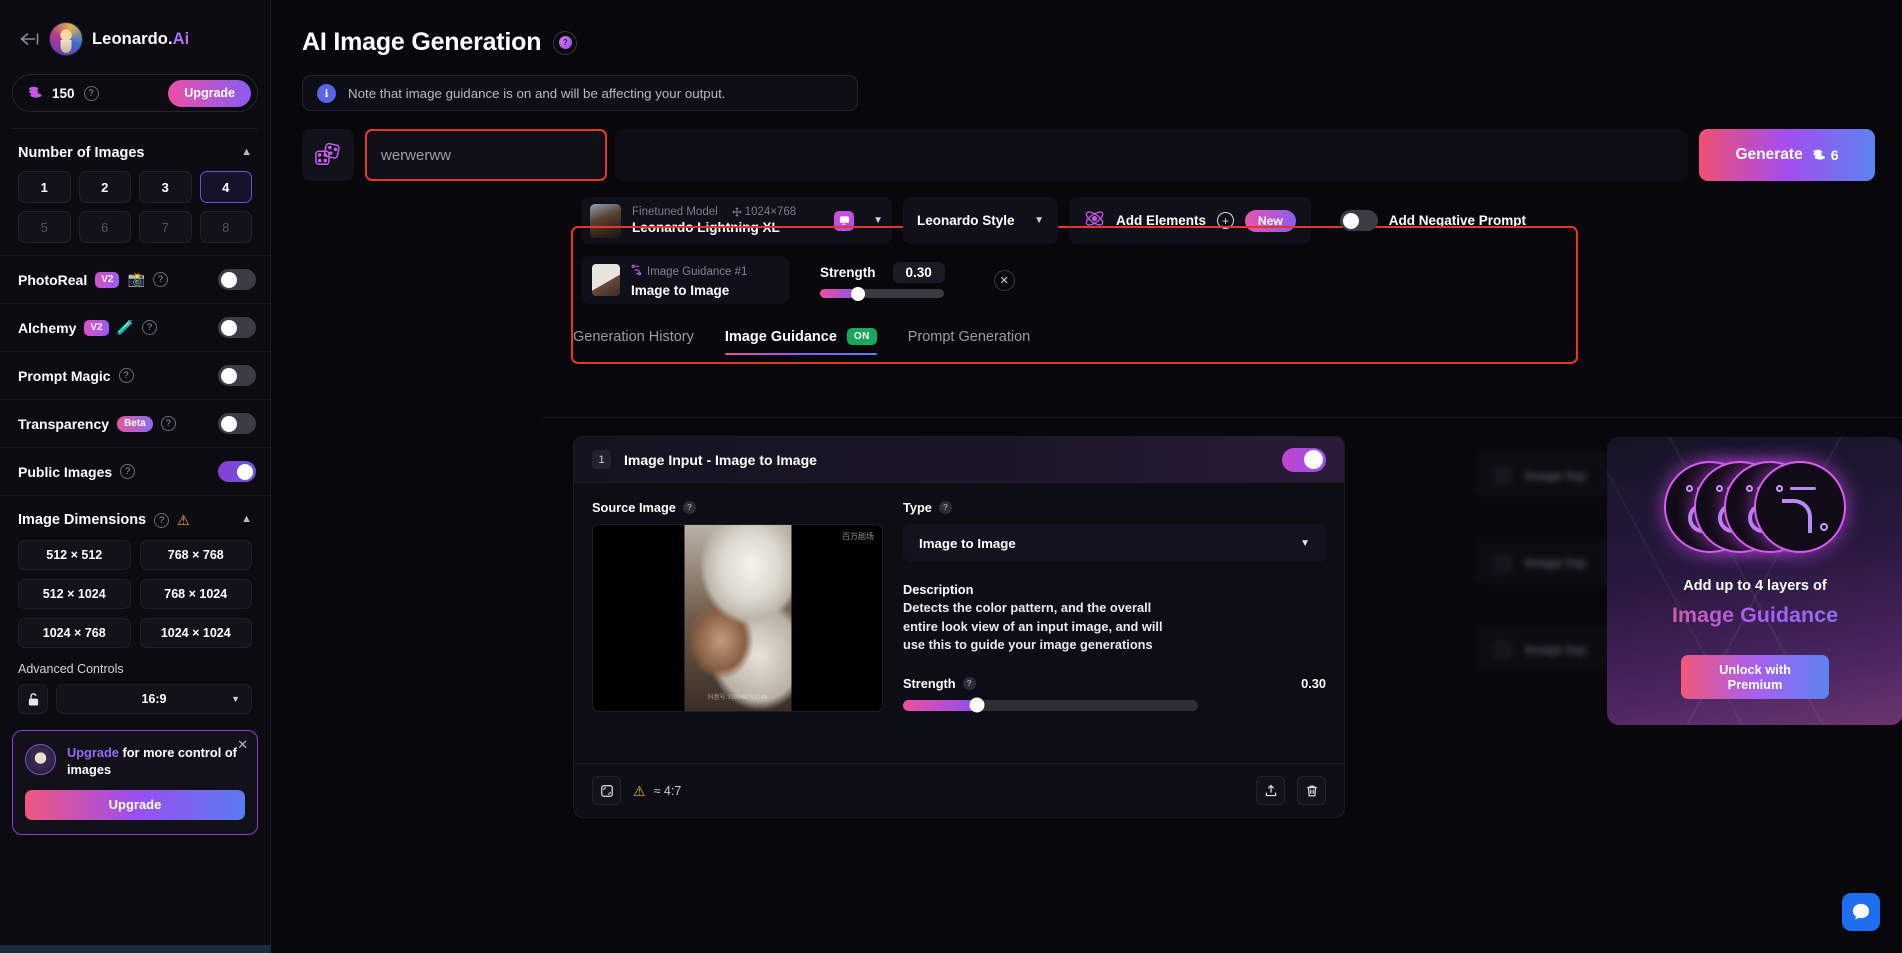  Describe the element at coordinates (1457, 220) in the screenshot. I see `negative-prompt-label: Add Negative Prompt` at that location.